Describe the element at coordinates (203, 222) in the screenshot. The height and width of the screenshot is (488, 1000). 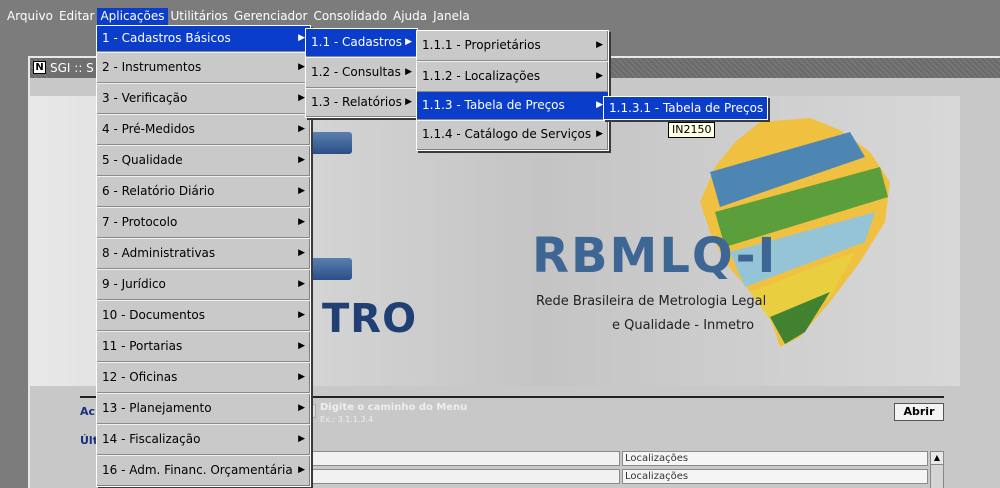
I see `menu-item-protocolo: 7 - Protocolo ▶` at that location.